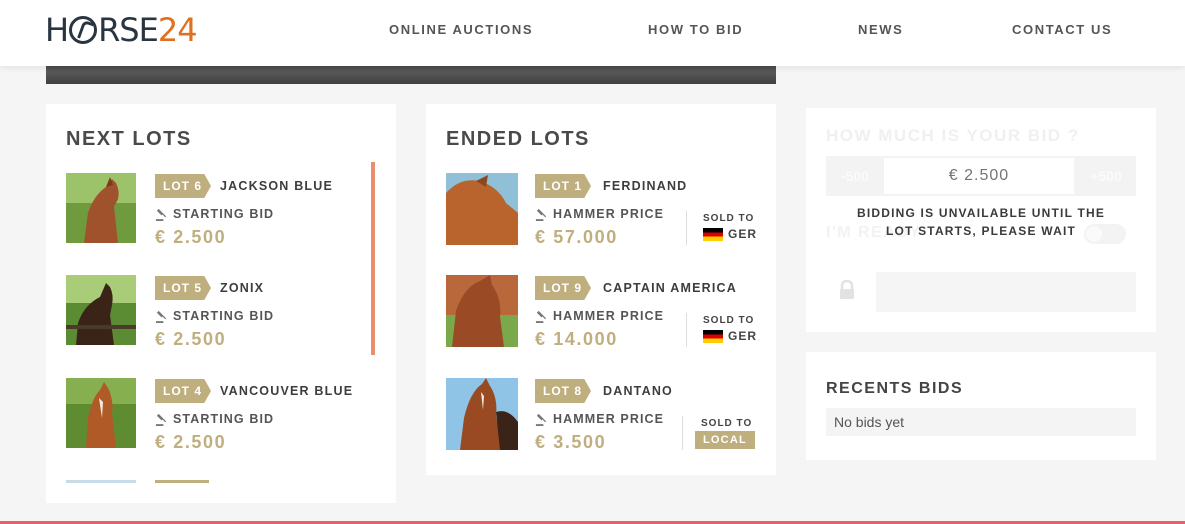 The height and width of the screenshot is (524, 1185). I want to click on decrease-bid-button: -500, so click(855, 176).